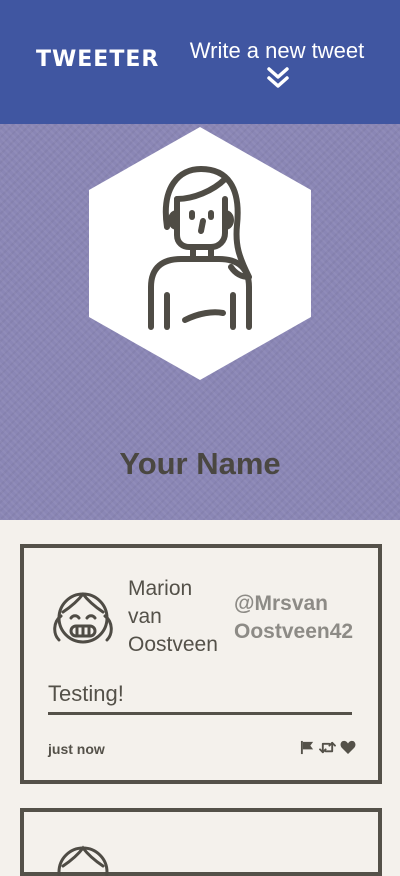  I want to click on double-chevron-down-icon, so click(278, 78).